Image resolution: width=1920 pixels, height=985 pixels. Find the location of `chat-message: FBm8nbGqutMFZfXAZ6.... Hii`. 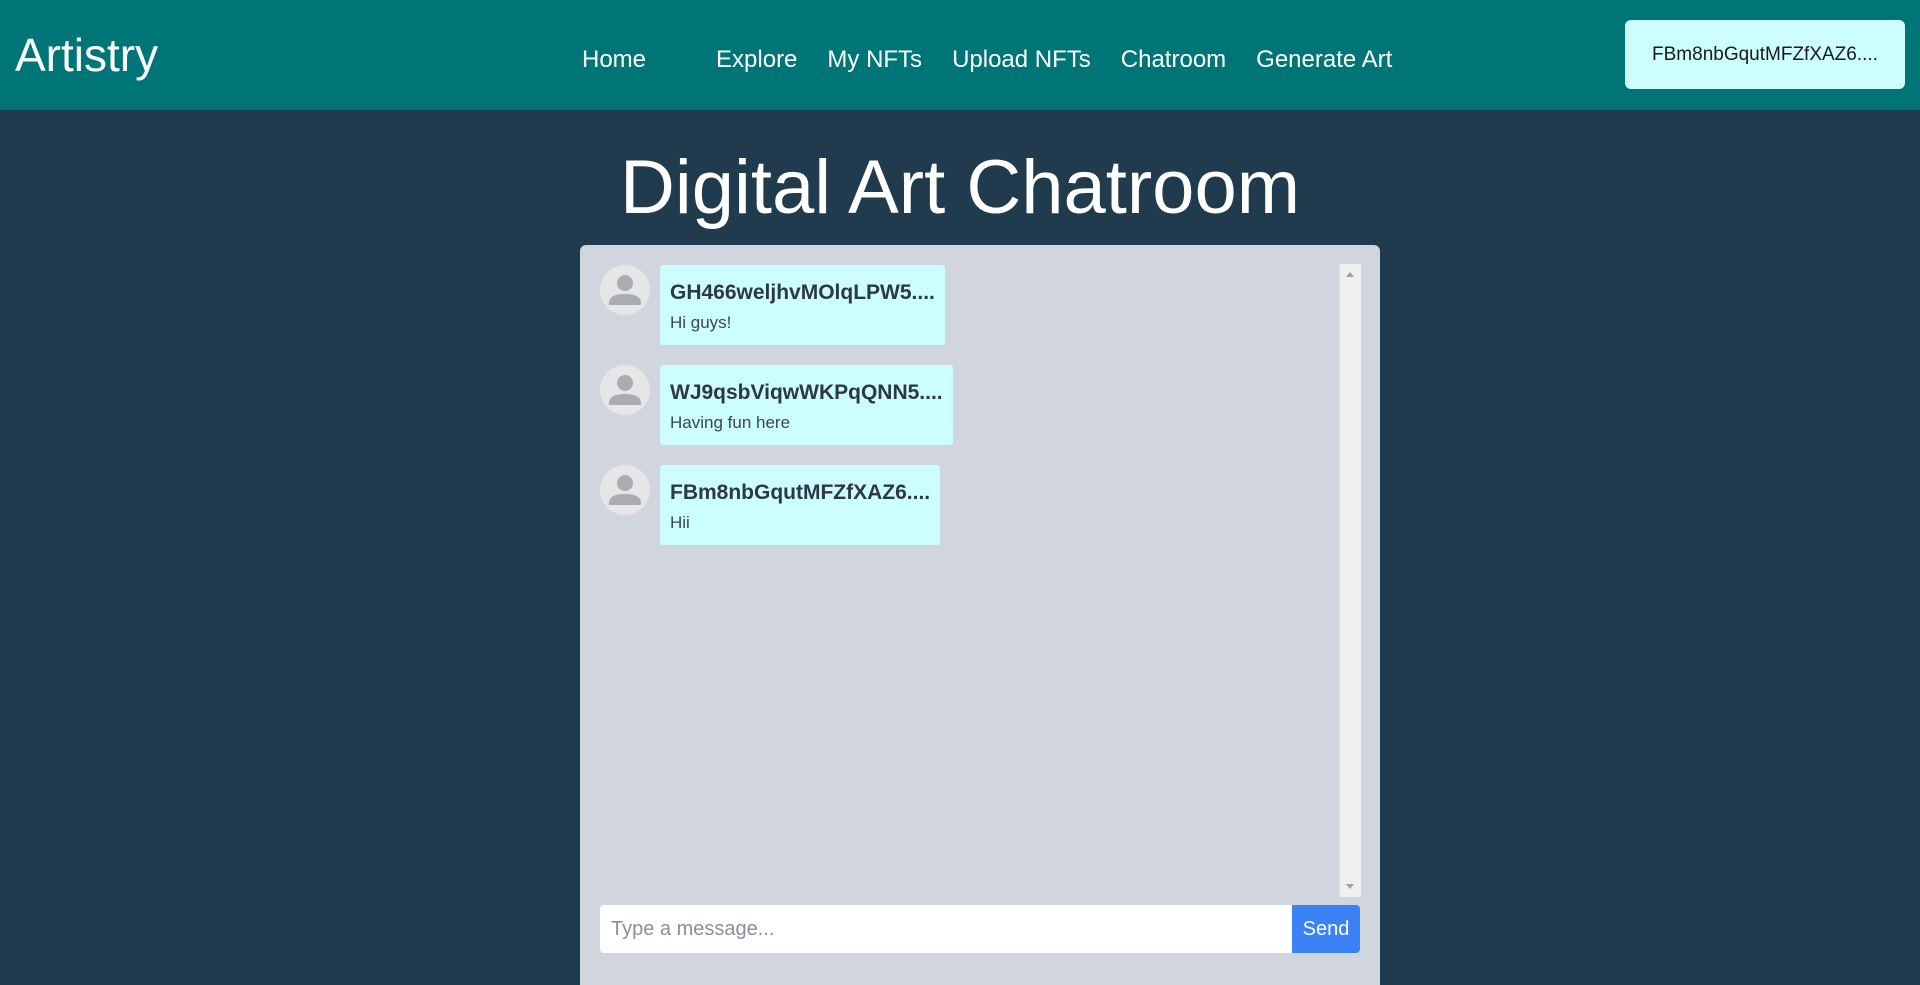

chat-message: FBm8nbGqutMFZfXAZ6.... Hii is located at coordinates (967, 505).